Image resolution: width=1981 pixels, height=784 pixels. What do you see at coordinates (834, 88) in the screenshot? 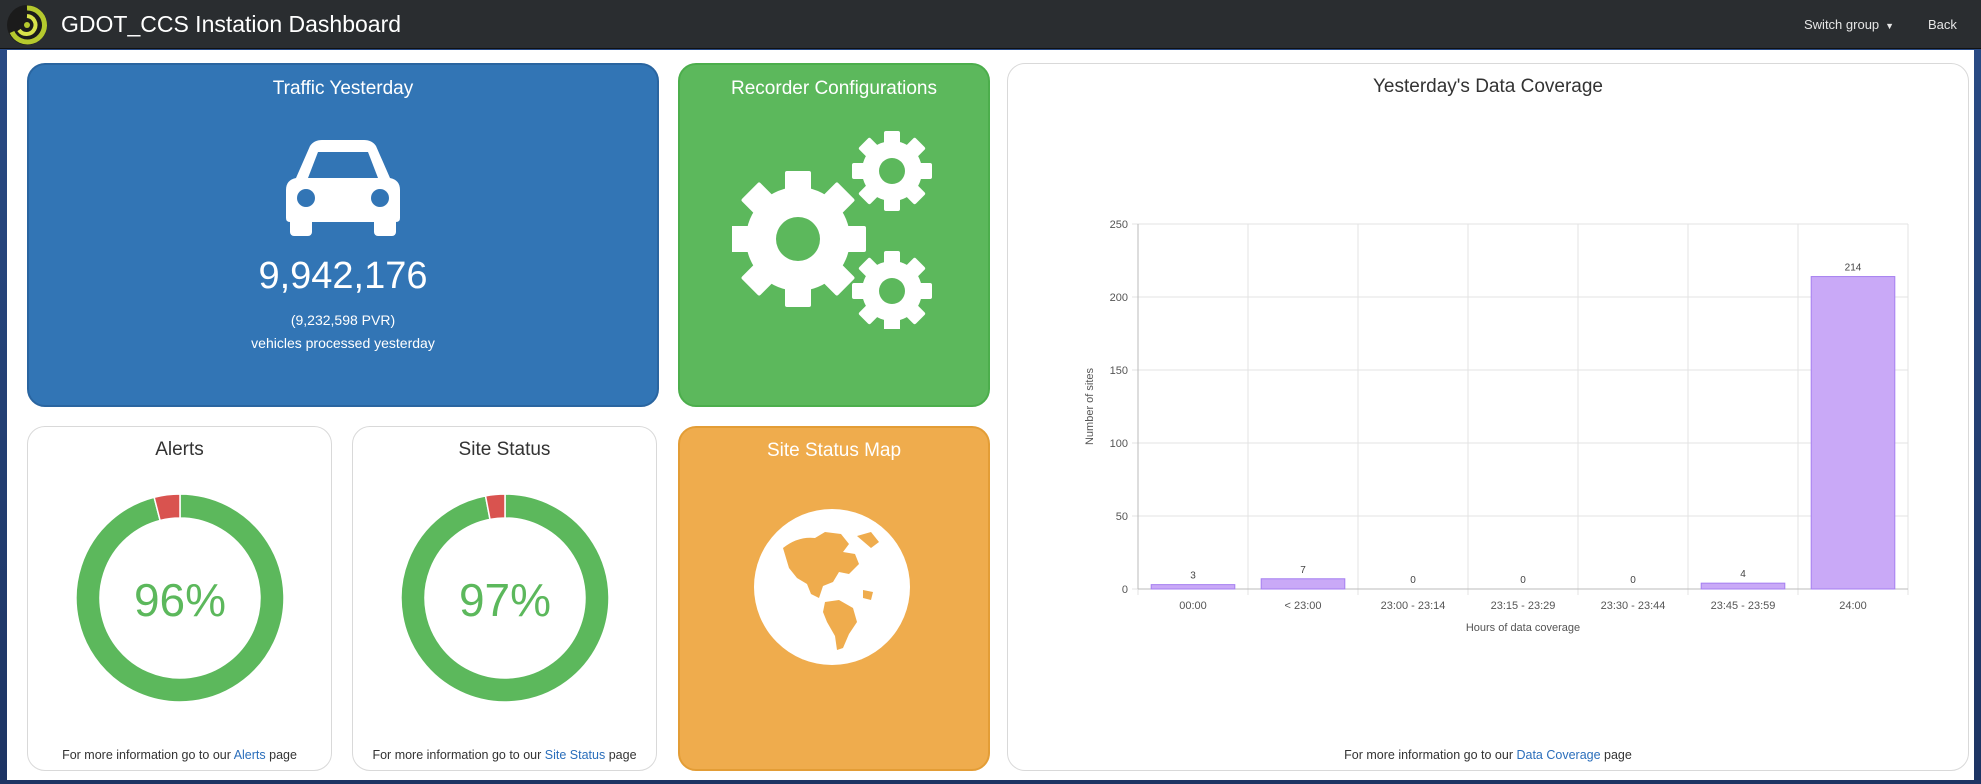
I see `recorder-title: Recorder Configurations` at bounding box center [834, 88].